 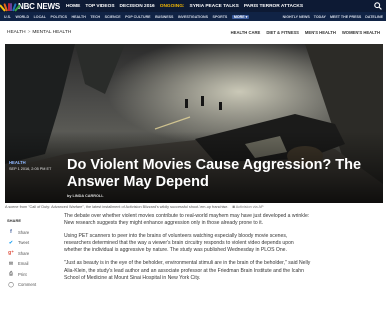 What do you see at coordinates (246, 32) in the screenshot?
I see `link-health-care: HEALTH CARE` at bounding box center [246, 32].